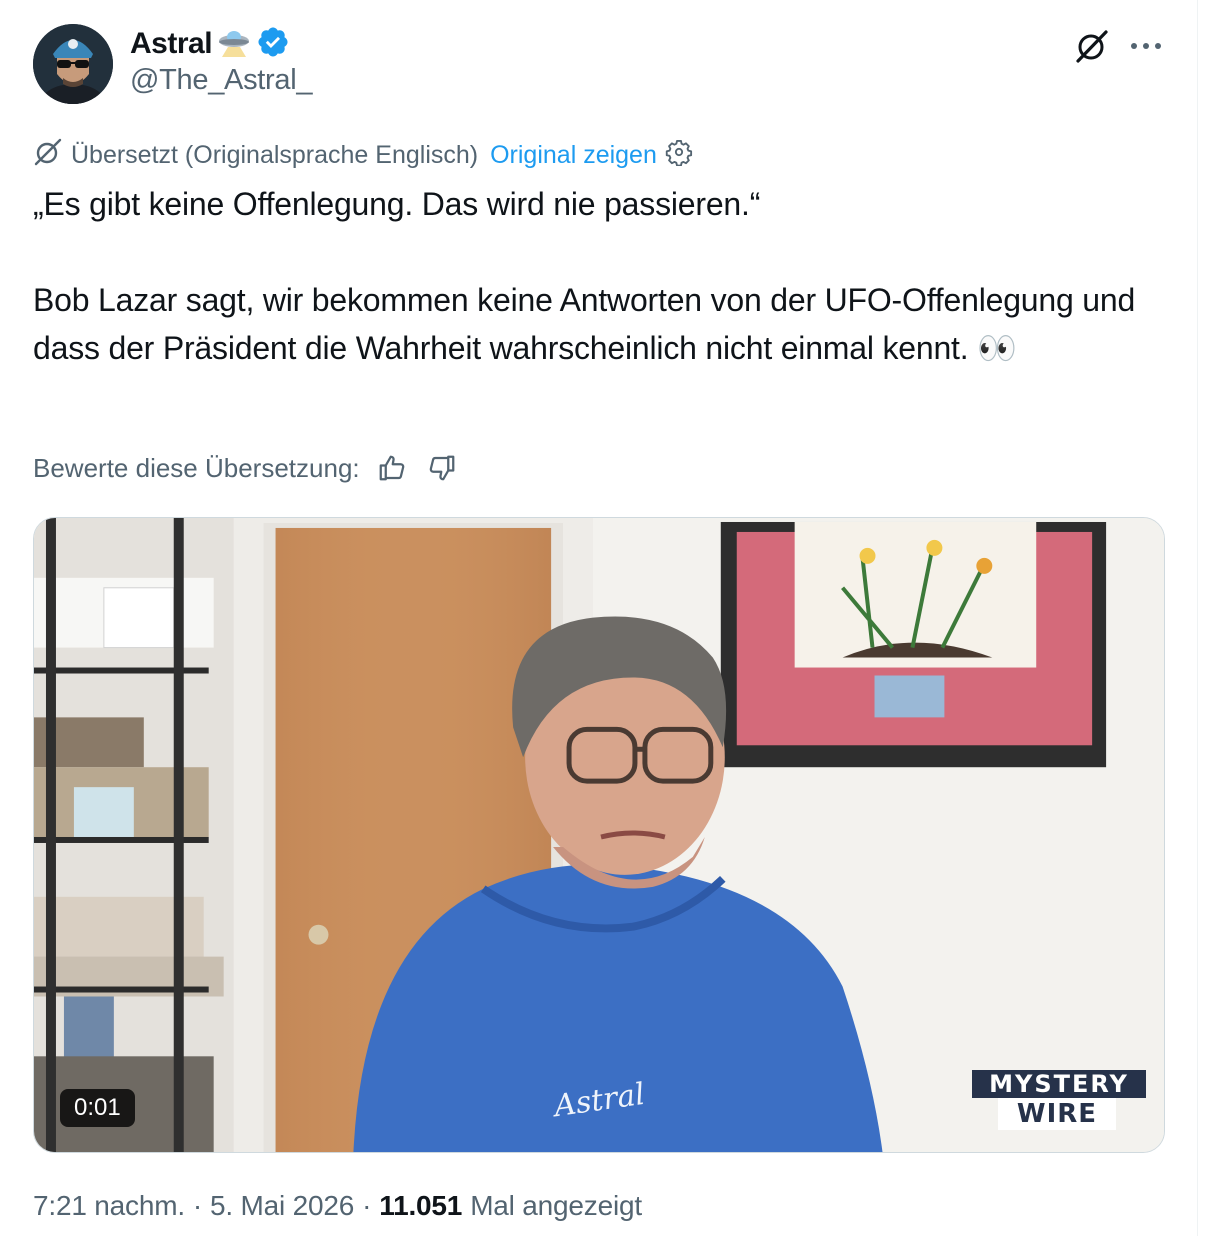 The image size is (1210, 1236). I want to click on thumbs-down-icon, so click(441, 468).